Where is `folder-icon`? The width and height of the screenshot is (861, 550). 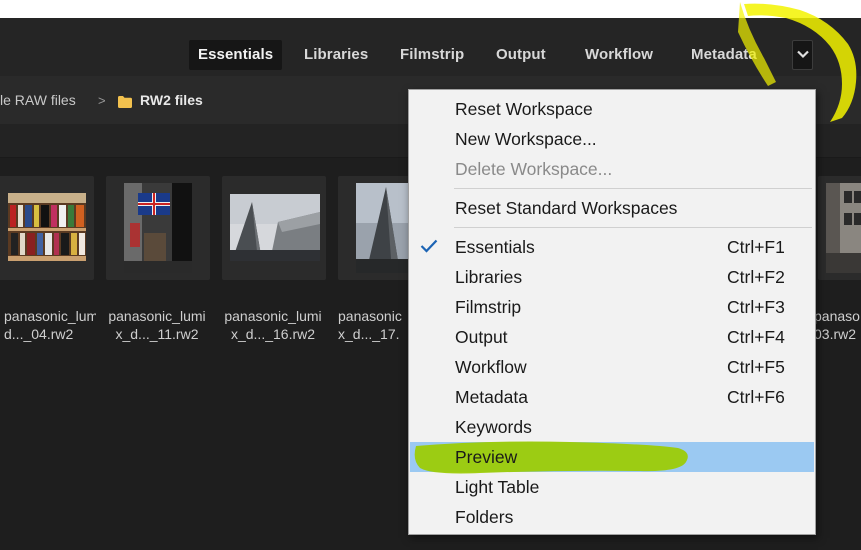 folder-icon is located at coordinates (125, 102).